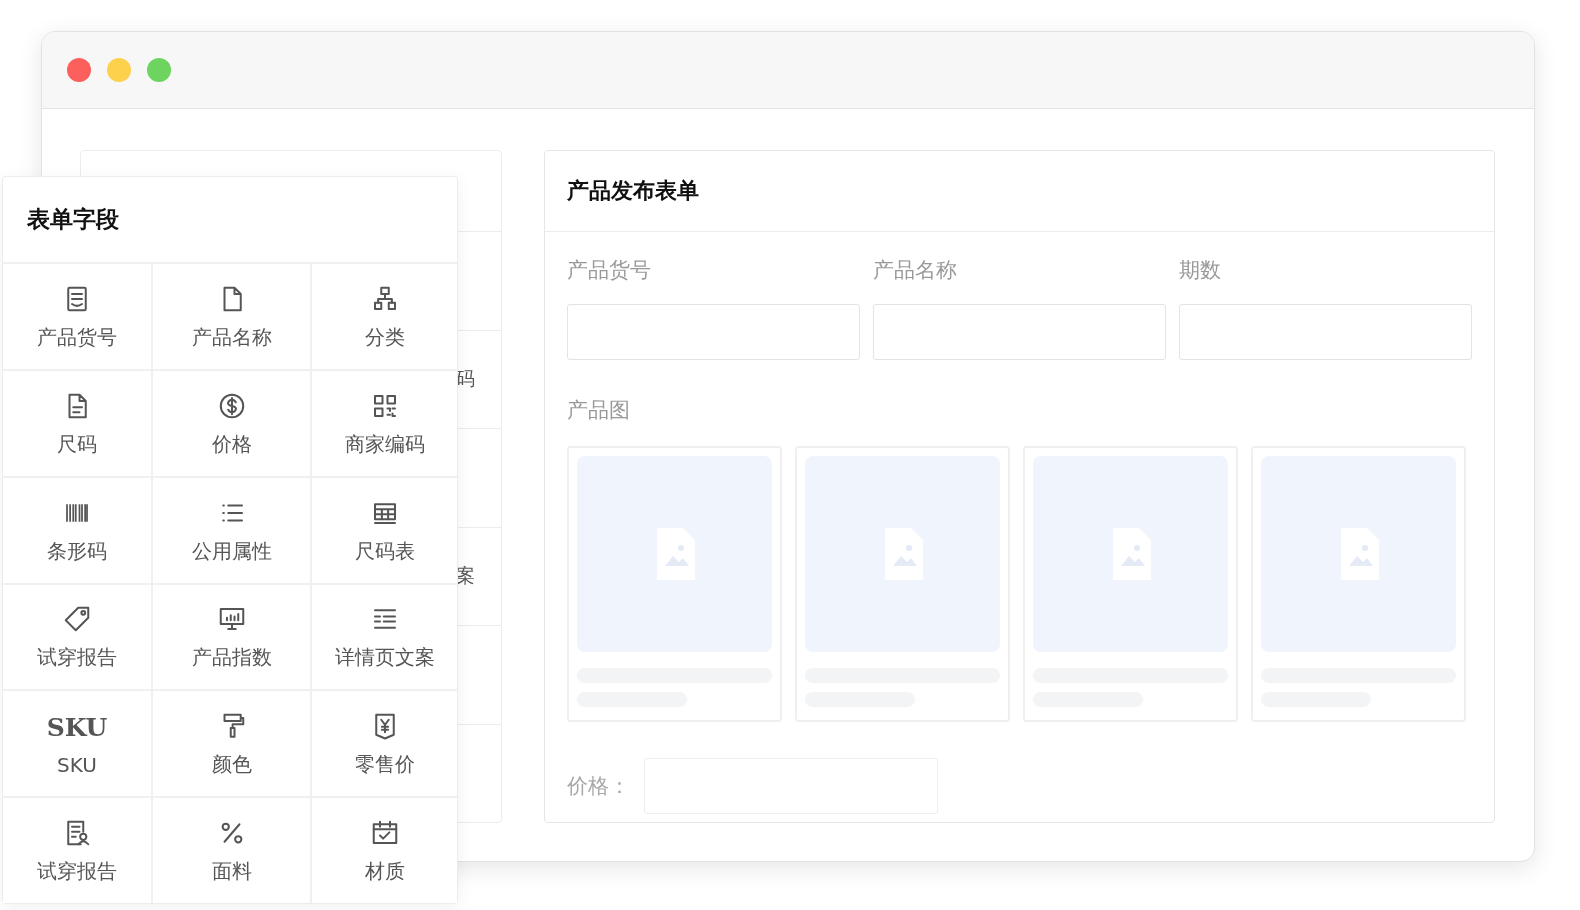  I want to click on field-label: 期数, so click(1200, 270).